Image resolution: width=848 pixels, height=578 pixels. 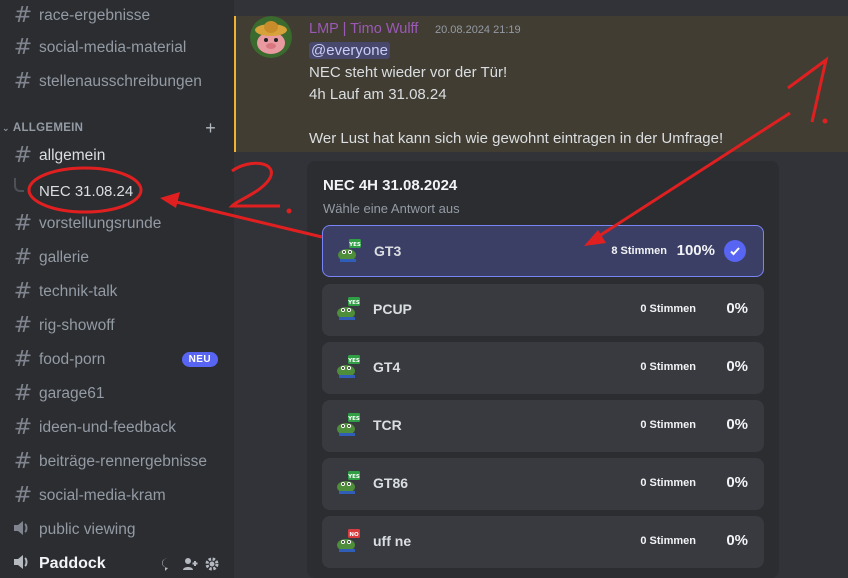 I want to click on channel-technik-talk: # technik-talk, so click(x=117, y=292).